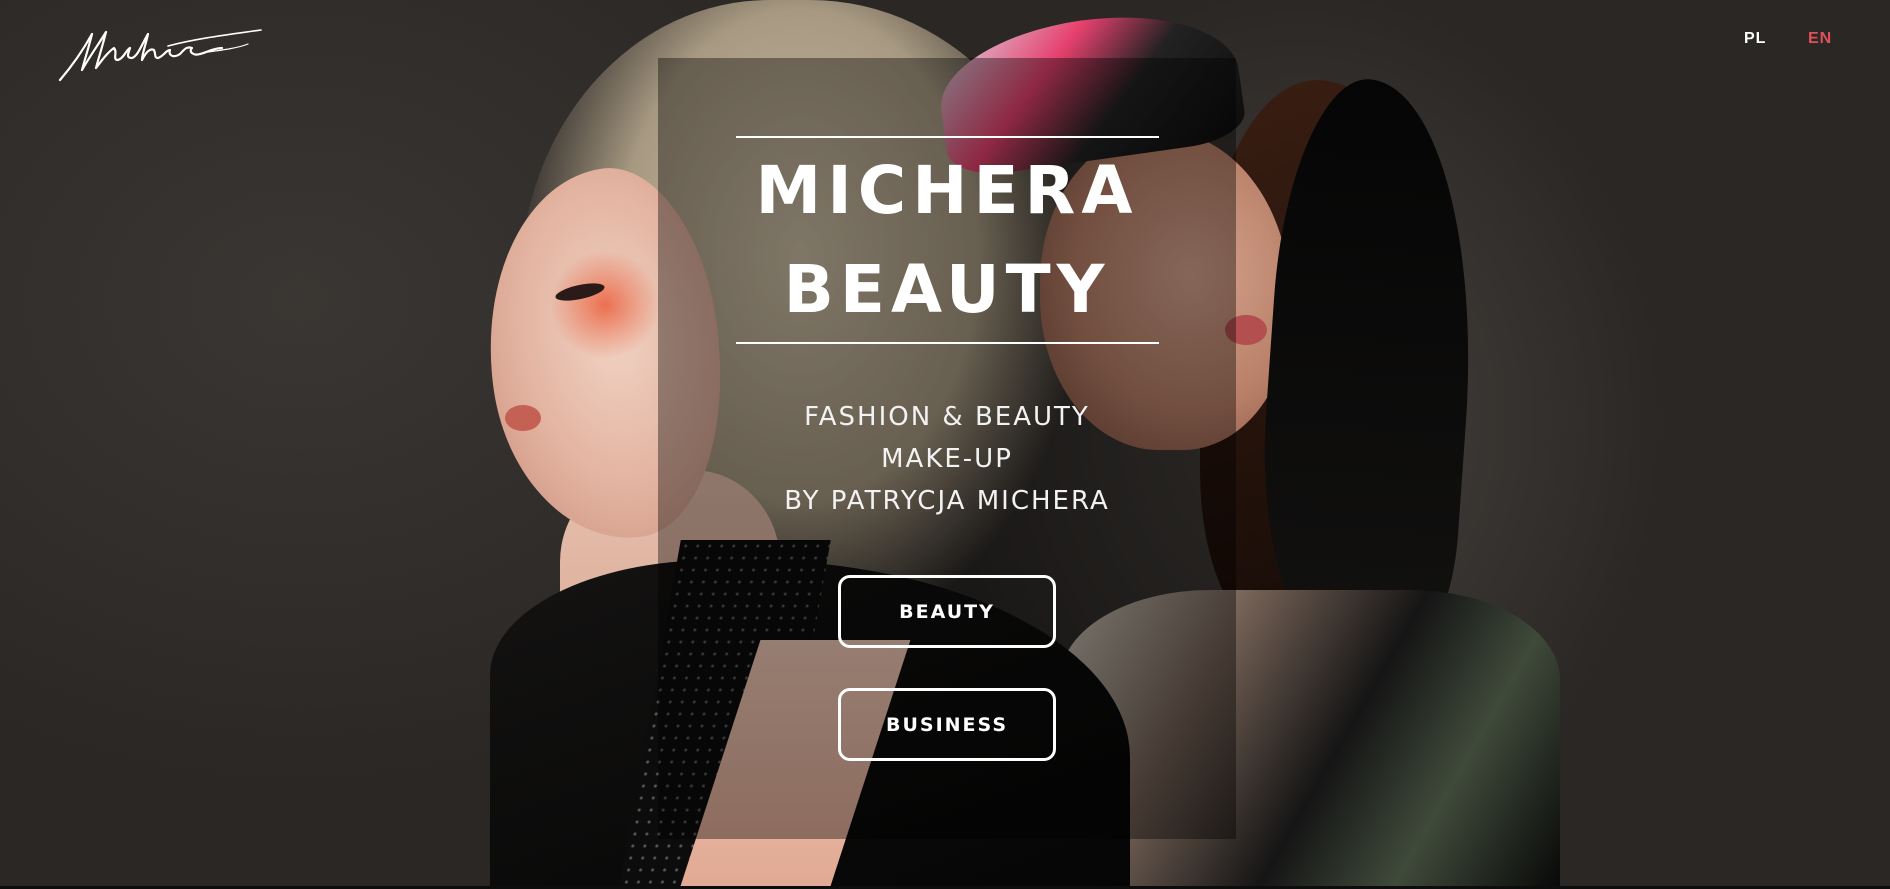 This screenshot has height=889, width=1890. What do you see at coordinates (947, 343) in the screenshot?
I see `title-rule-bottom` at bounding box center [947, 343].